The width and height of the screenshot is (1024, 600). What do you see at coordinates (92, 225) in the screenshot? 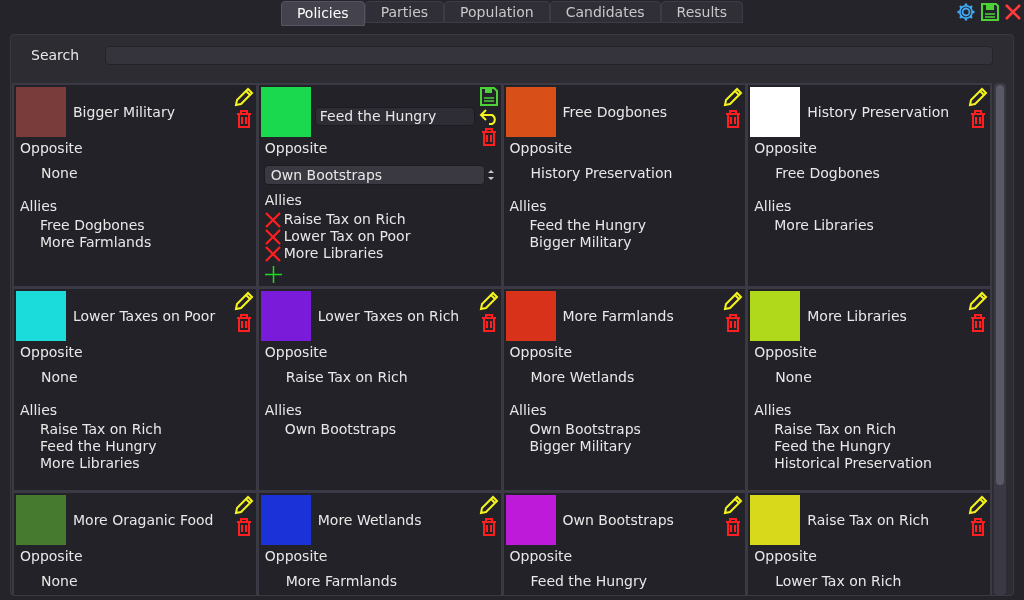
I see `ally-item: Free Dogbones` at bounding box center [92, 225].